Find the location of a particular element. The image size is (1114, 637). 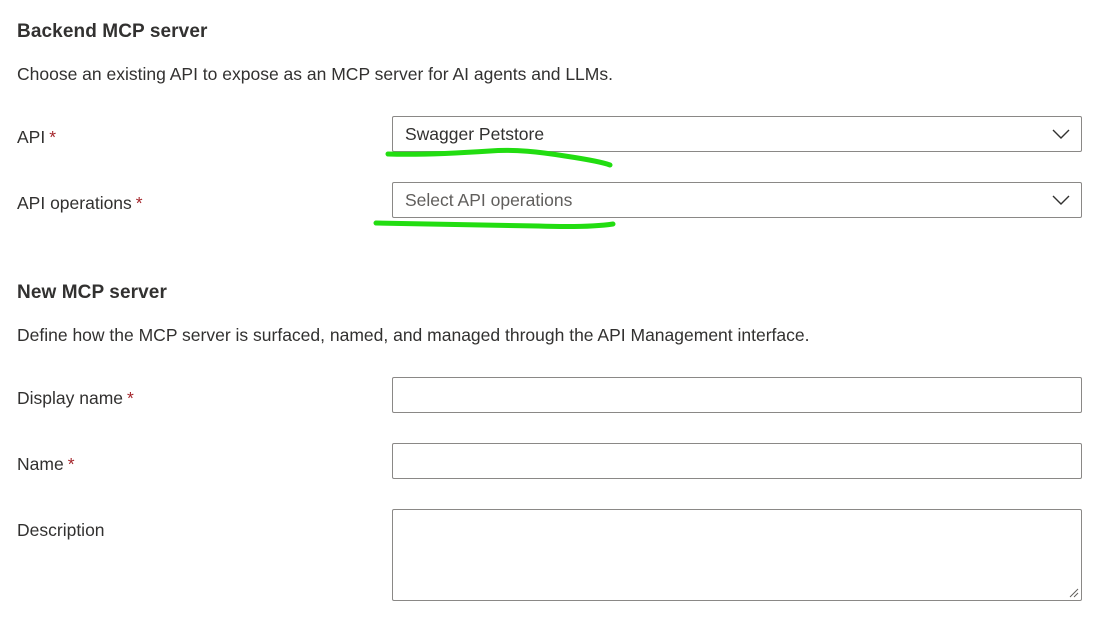

name-label: Name * is located at coordinates (46, 464).